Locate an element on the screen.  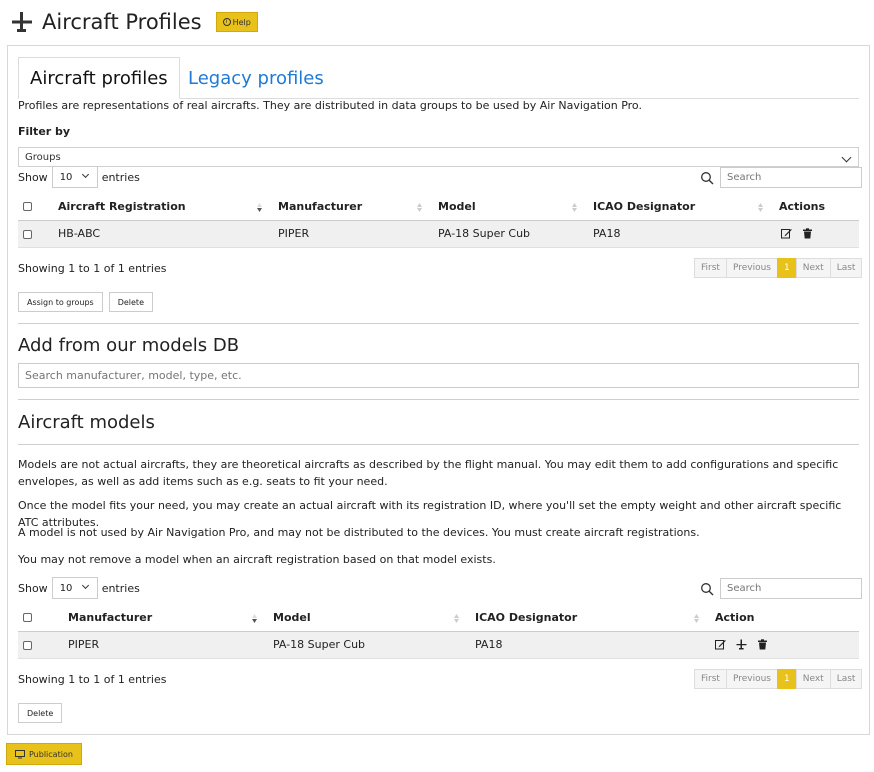
cell-model: PA-18 Super Cub is located at coordinates (364, 645).